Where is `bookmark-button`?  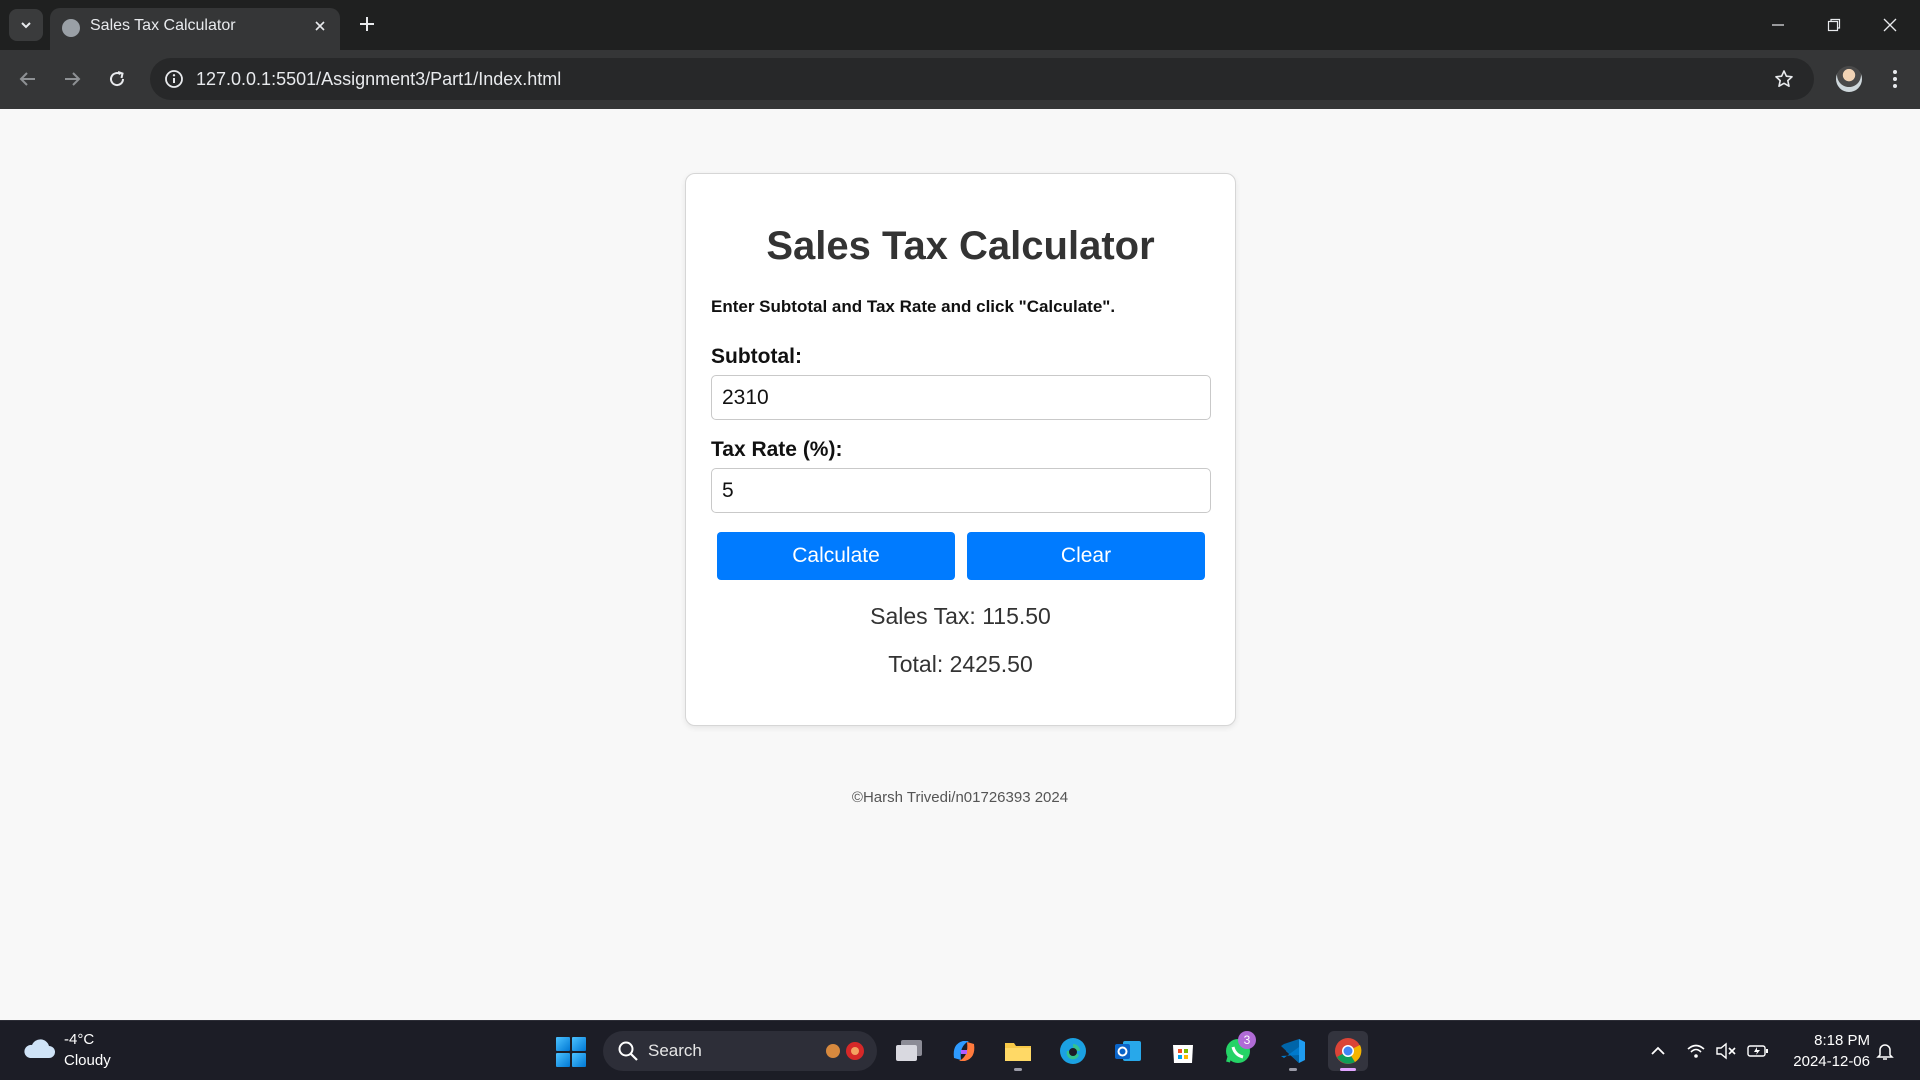 bookmark-button is located at coordinates (1784, 79).